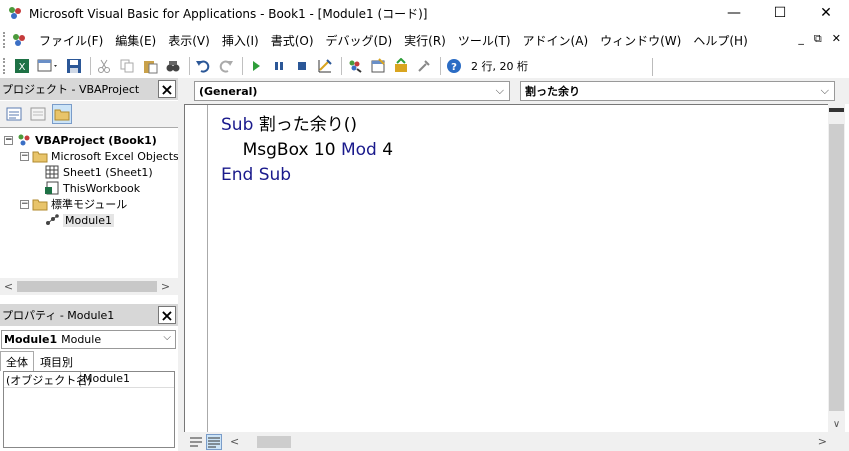 This screenshot has height=451, width=849. I want to click on tree-item-standard-modules: − 標準モジュール, so click(73, 204).